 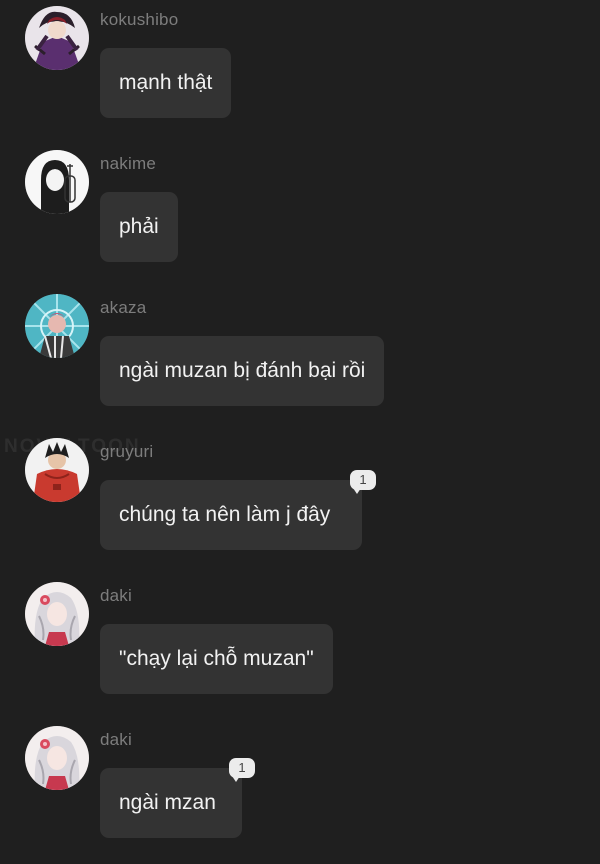 What do you see at coordinates (139, 227) in the screenshot?
I see `message-bubble: phải` at bounding box center [139, 227].